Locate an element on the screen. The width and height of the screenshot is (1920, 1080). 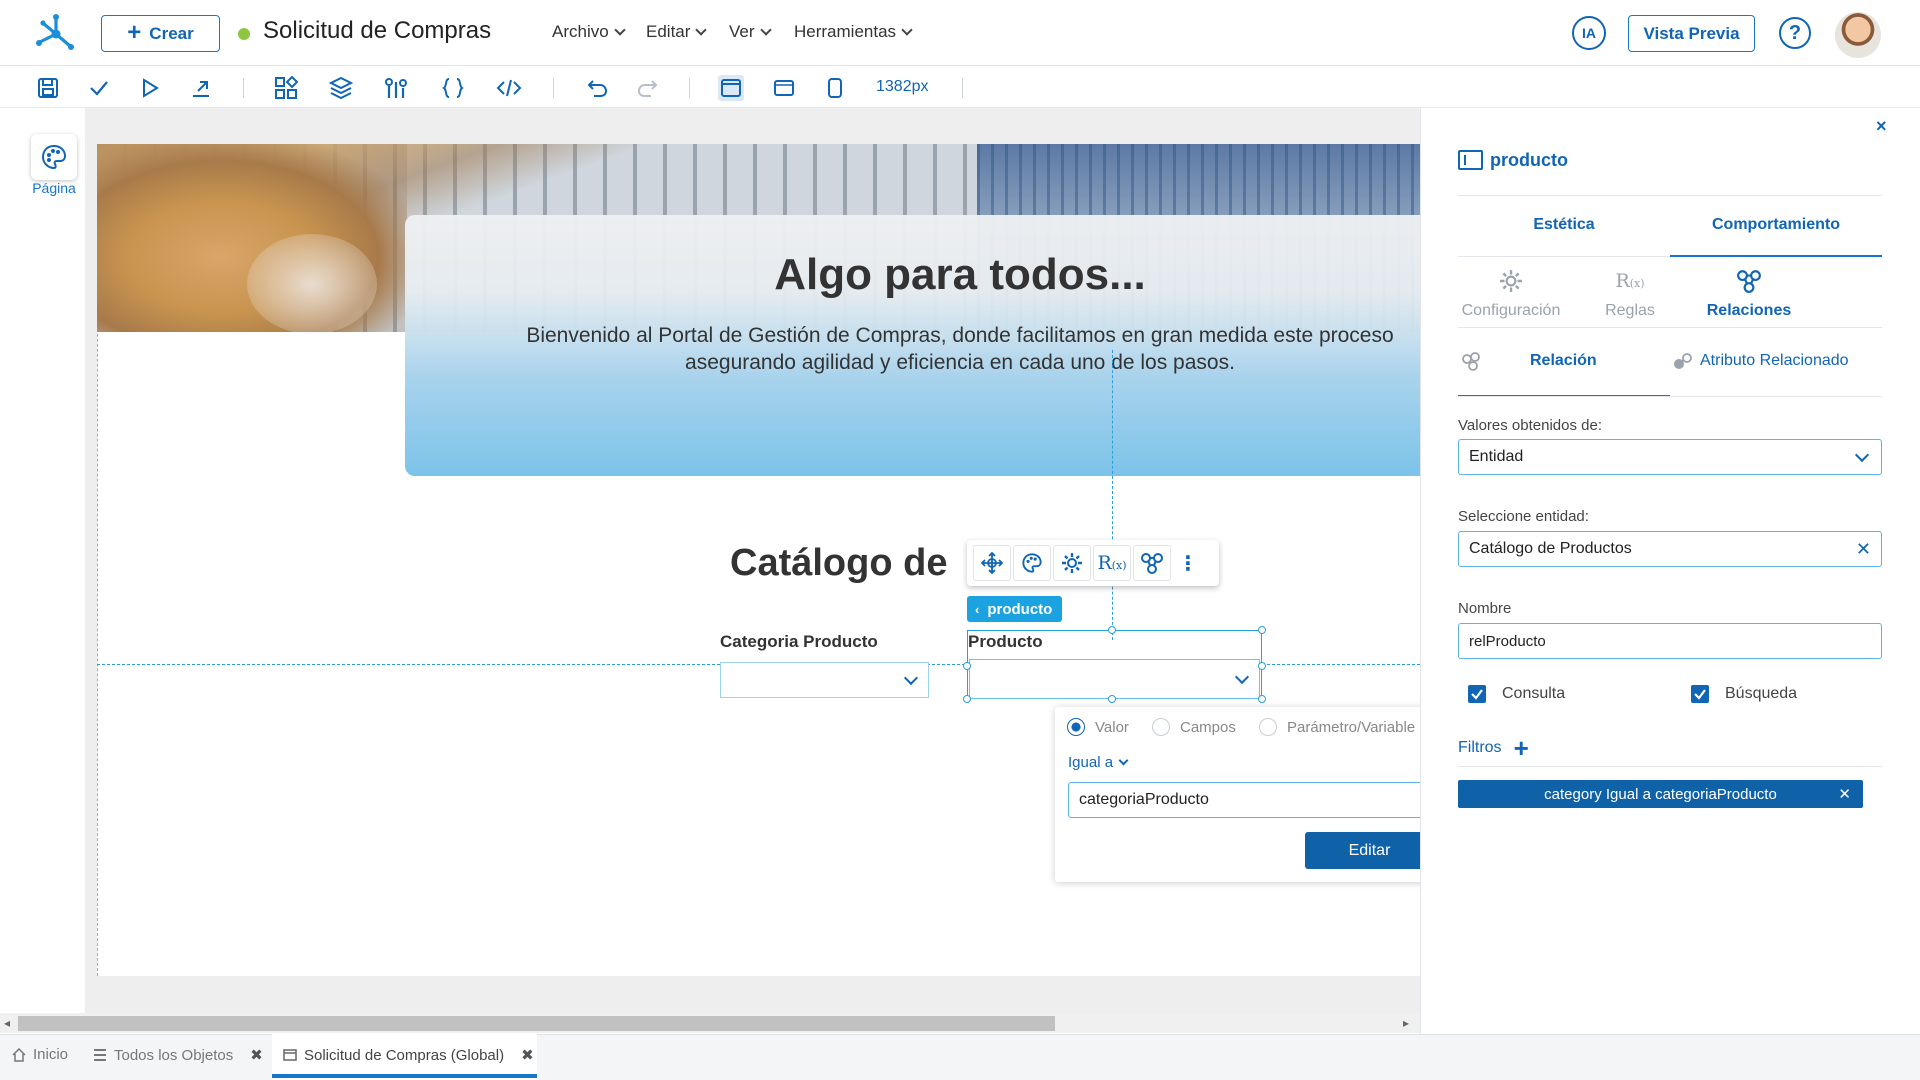
component-breadcrumb-tag: ‹ producto is located at coordinates (1015, 609).